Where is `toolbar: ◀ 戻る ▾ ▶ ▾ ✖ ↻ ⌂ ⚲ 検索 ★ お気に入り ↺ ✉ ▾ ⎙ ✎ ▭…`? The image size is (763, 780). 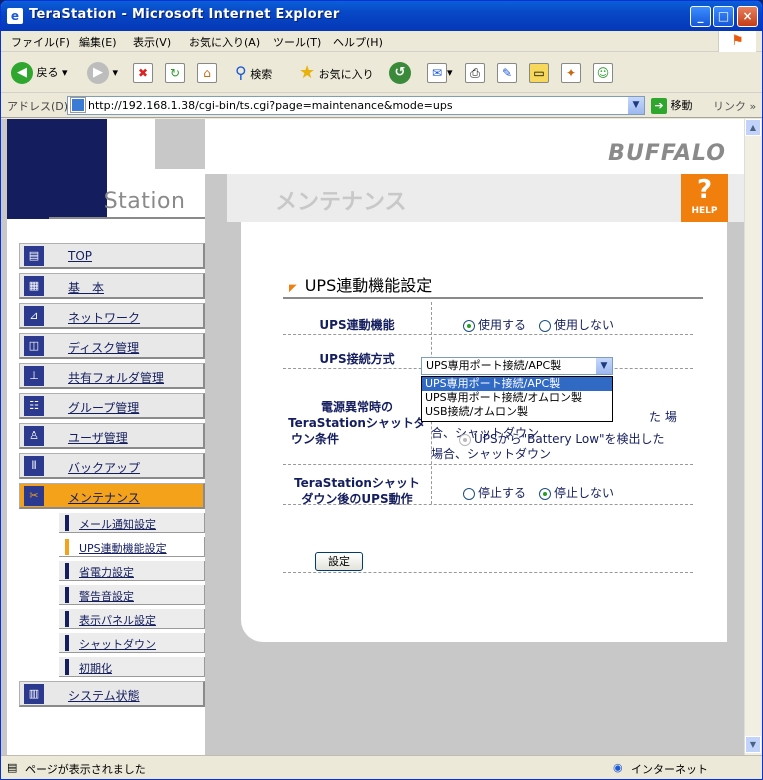 toolbar: ◀ 戻る ▾ ▶ ▾ ✖ ↻ ⌂ ⚲ 検索 ★ お気に入り ↺ ✉ ▾ ⎙ ✎ ▭… is located at coordinates (381, 73).